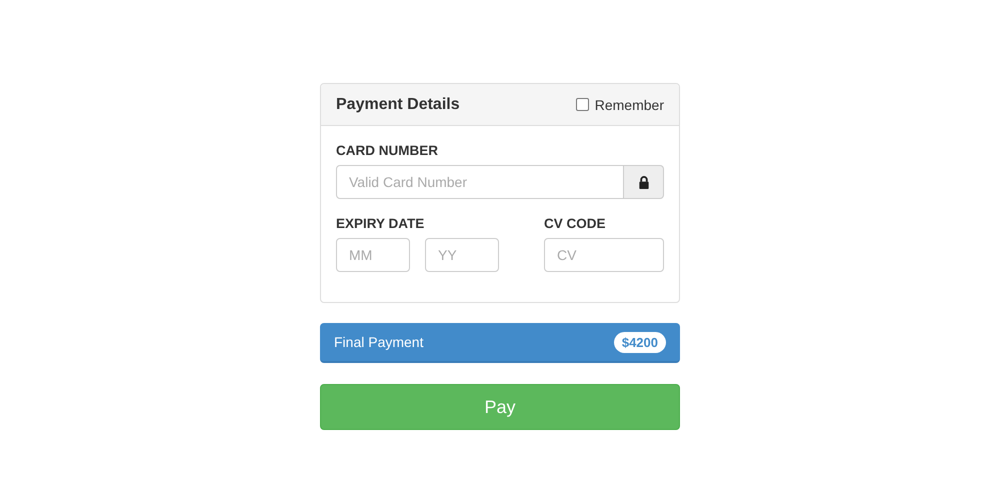 This screenshot has width=1000, height=500. Describe the element at coordinates (575, 223) in the screenshot. I see `field-label: CV CODE` at that location.